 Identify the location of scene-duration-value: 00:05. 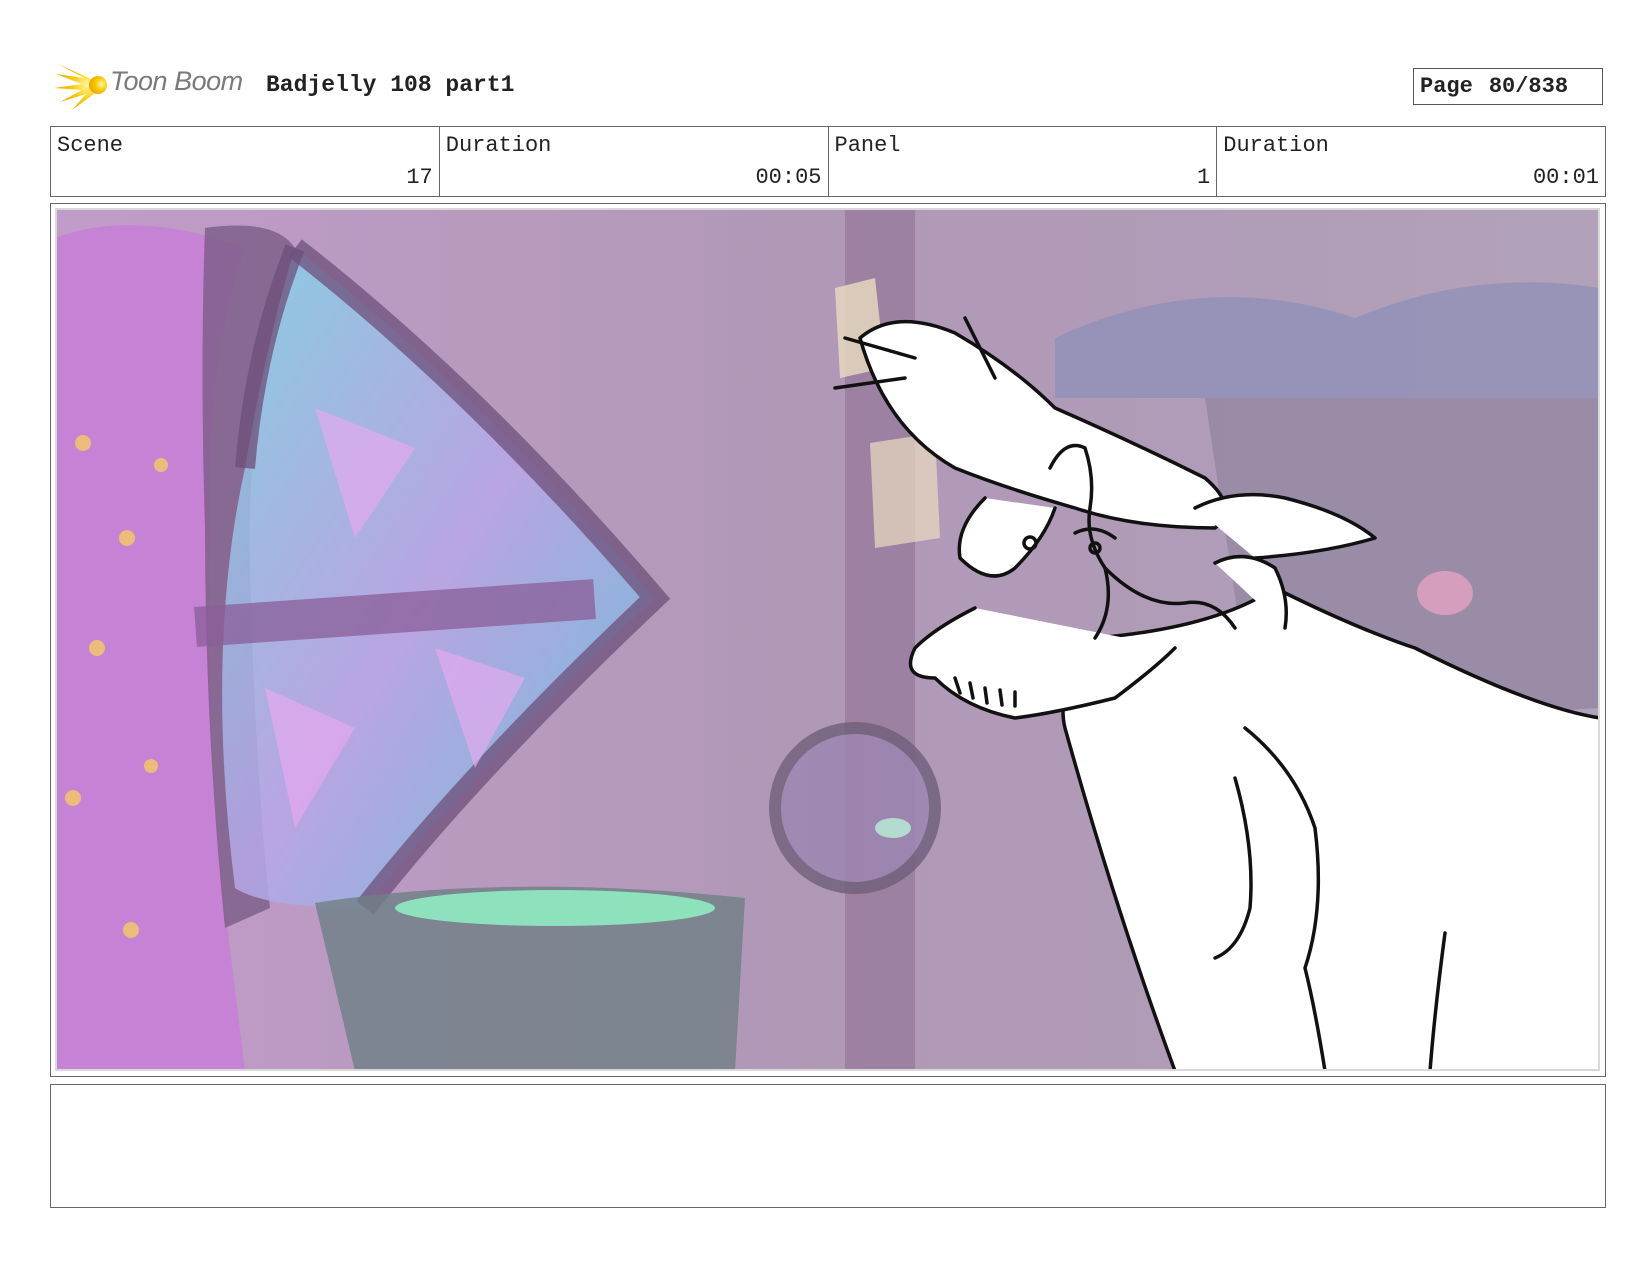
(788, 177).